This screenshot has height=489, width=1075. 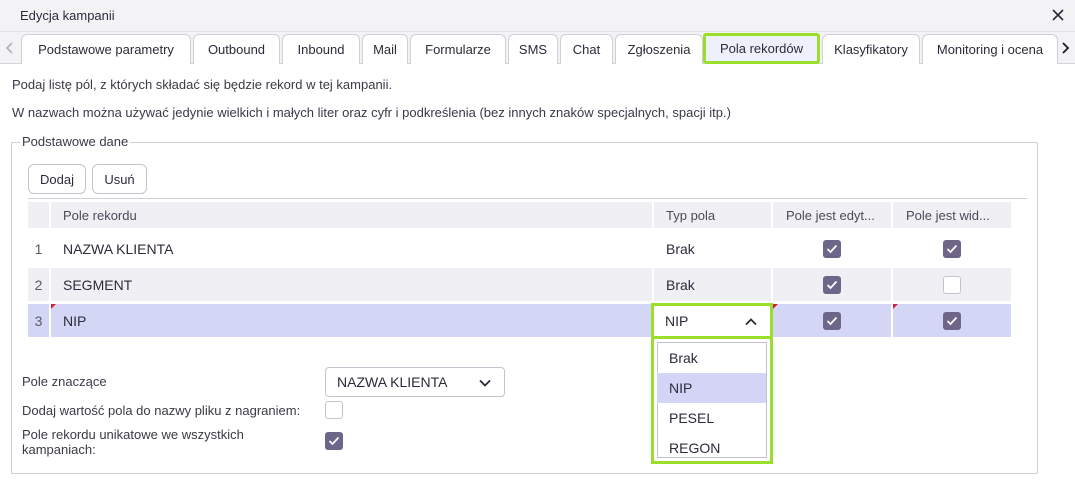 What do you see at coordinates (133, 434) in the screenshot?
I see `unique-field-label-line1: Pole rekordu unikatowe we wszystkich` at bounding box center [133, 434].